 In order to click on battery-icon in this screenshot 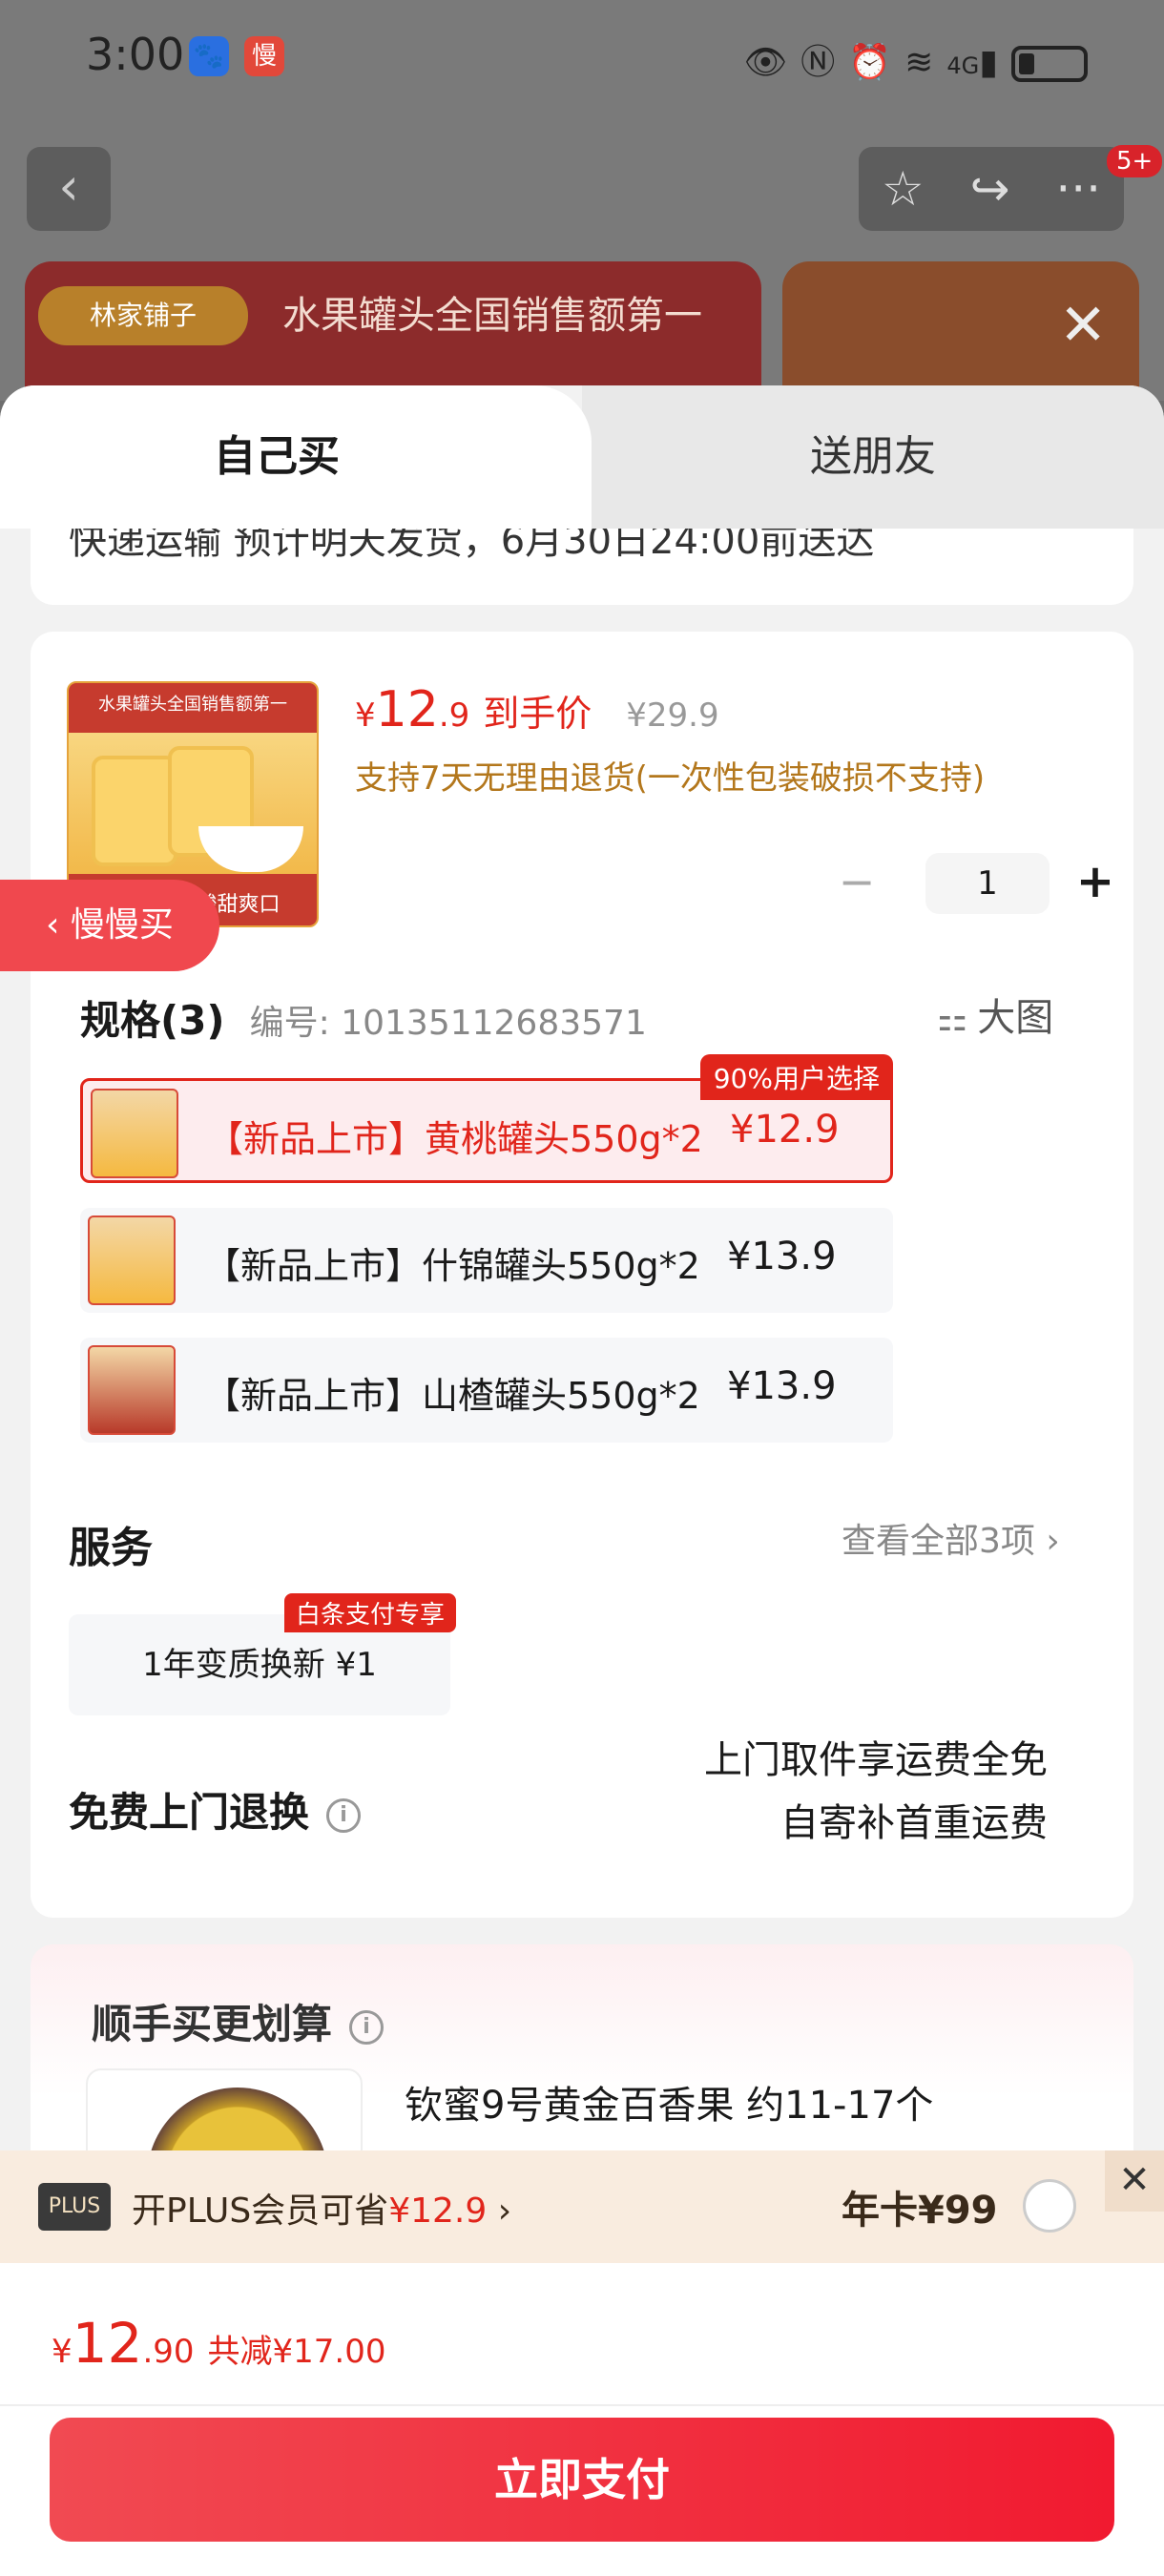, I will do `click(1050, 64)`.